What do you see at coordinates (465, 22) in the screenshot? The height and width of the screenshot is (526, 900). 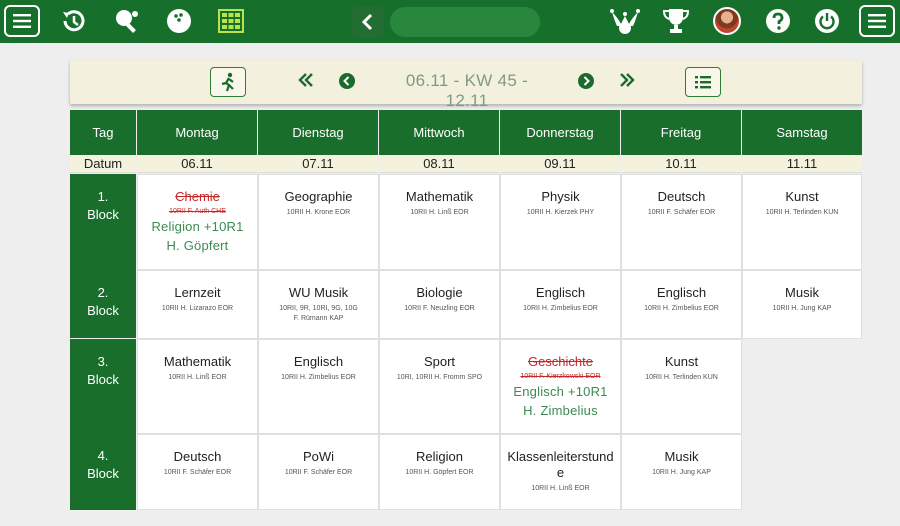 I see `user-name-pill` at bounding box center [465, 22].